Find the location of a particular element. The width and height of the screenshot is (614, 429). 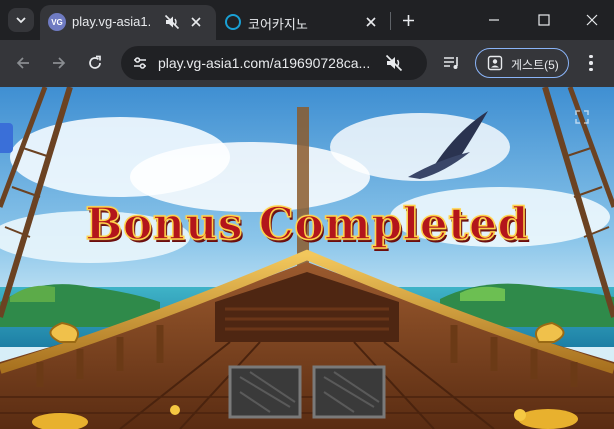

browser-toolbar: play.vg-asia1.com/a19690728ca... 게스트(5) is located at coordinates (307, 63).